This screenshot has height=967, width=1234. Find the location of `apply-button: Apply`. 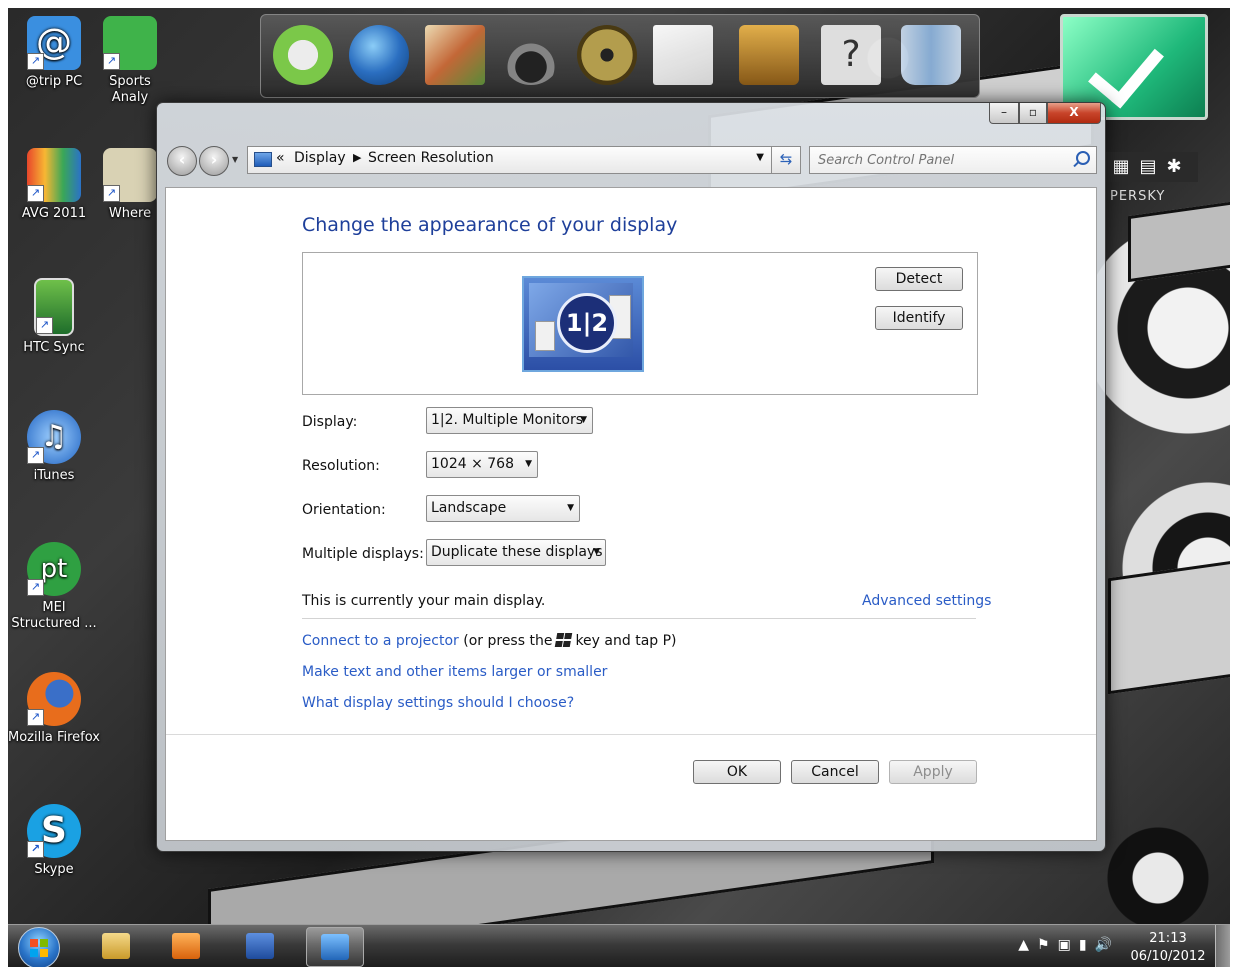

apply-button: Apply is located at coordinates (933, 772).